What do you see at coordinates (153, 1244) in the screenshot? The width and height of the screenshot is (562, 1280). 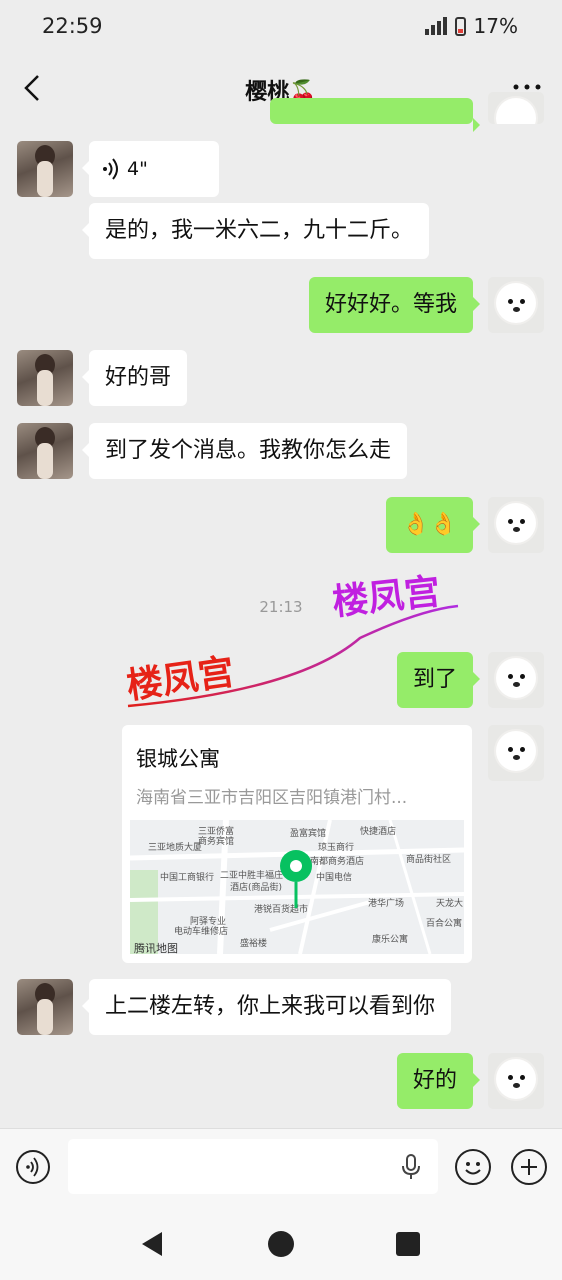 I see `nav-back-icon` at bounding box center [153, 1244].